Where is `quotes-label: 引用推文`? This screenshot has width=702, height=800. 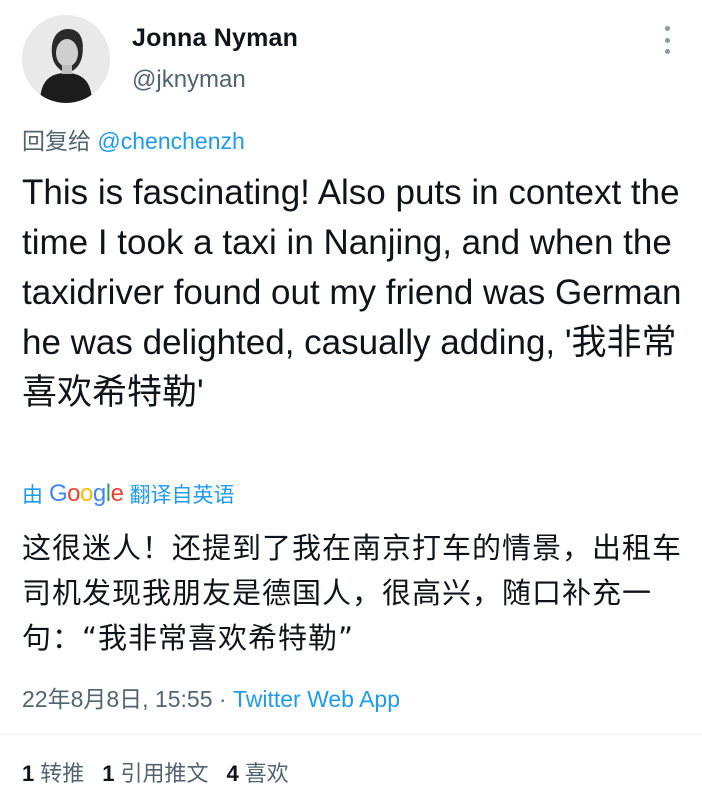
quotes-label: 引用推文 is located at coordinates (164, 773).